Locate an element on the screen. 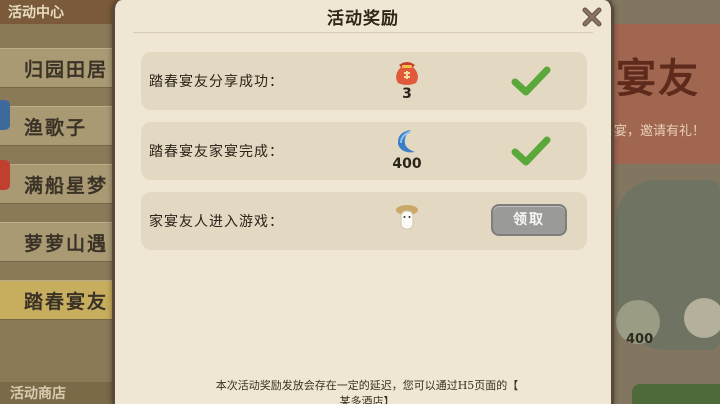 The image size is (720, 404). menu-item-2: 渔歌子 is located at coordinates (59, 126).